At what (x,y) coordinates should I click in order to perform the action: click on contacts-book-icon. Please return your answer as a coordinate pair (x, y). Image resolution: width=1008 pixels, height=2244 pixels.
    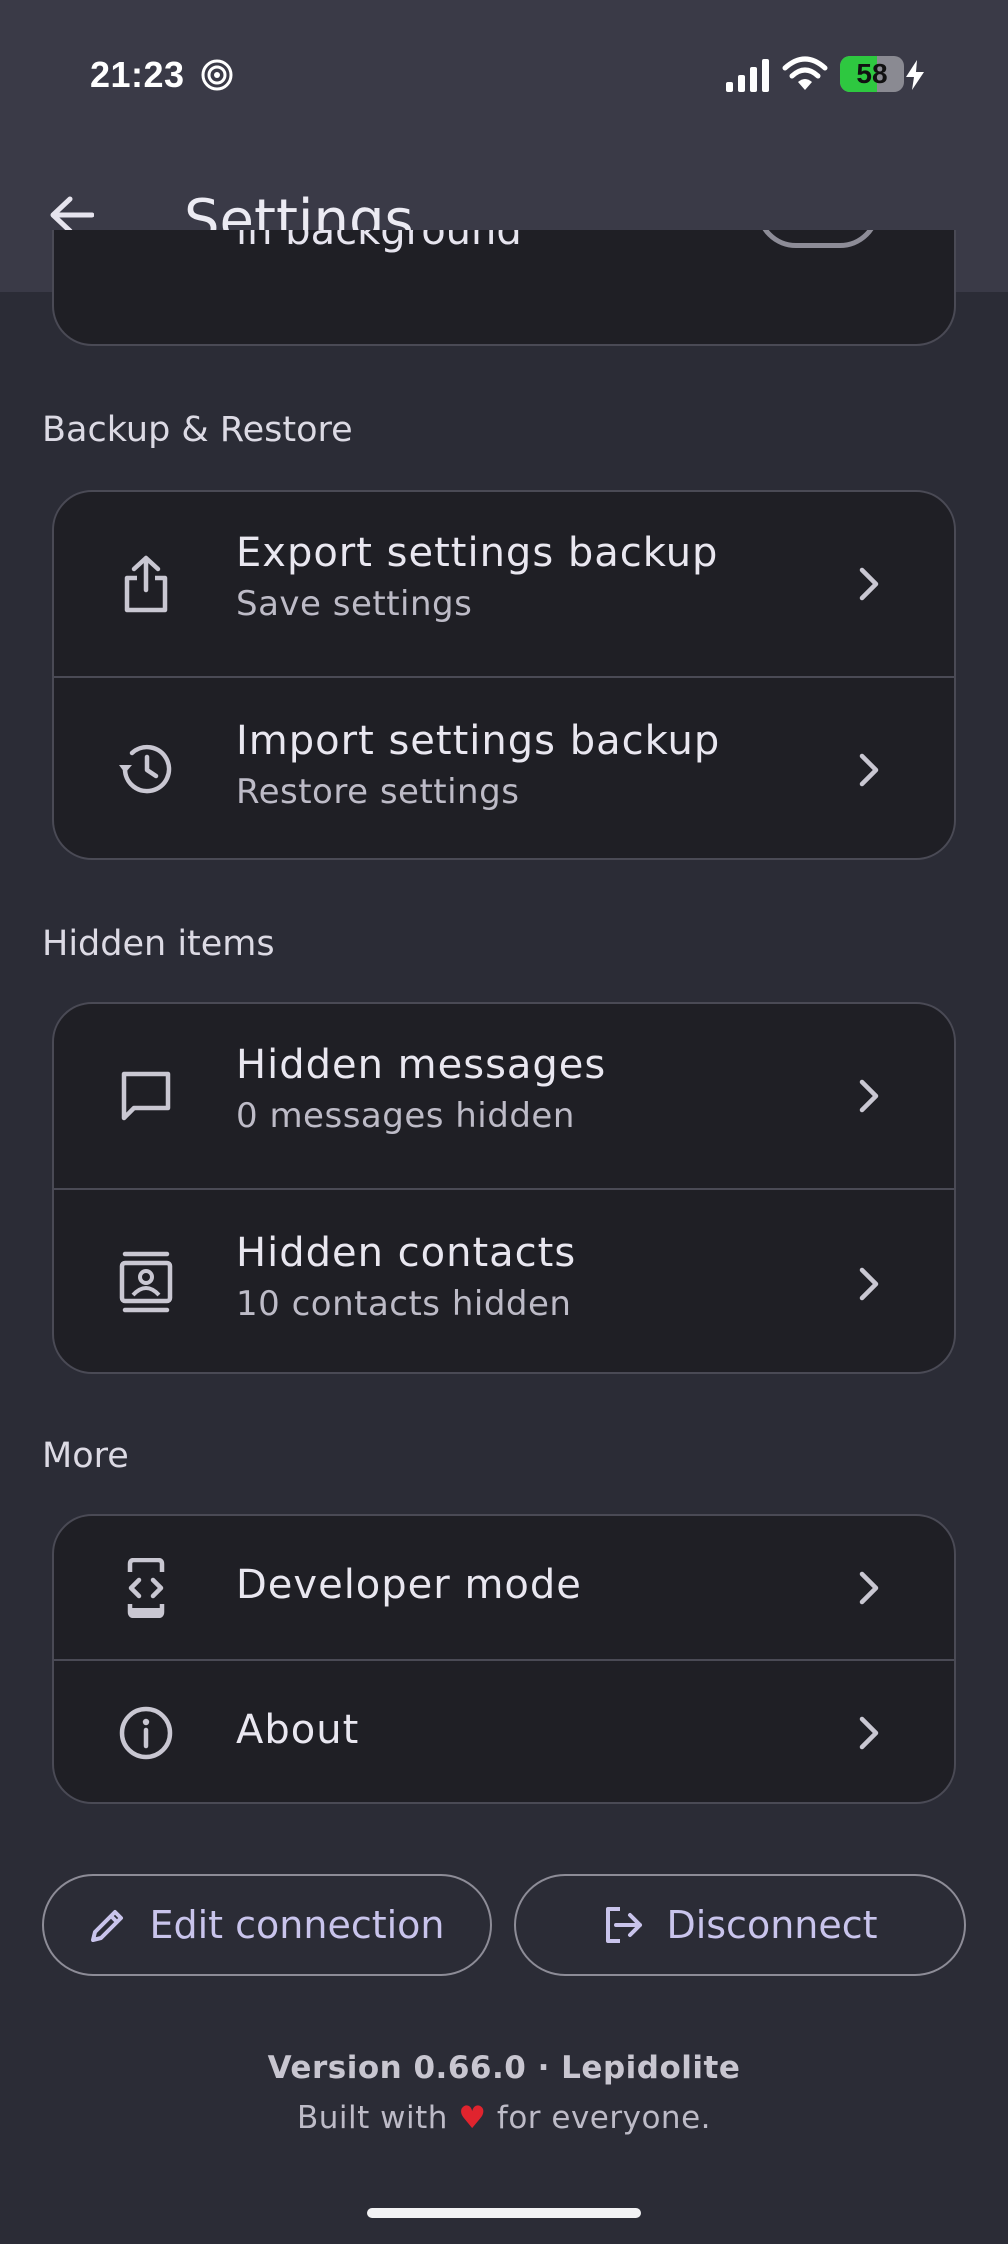
    Looking at the image, I should click on (146, 1282).